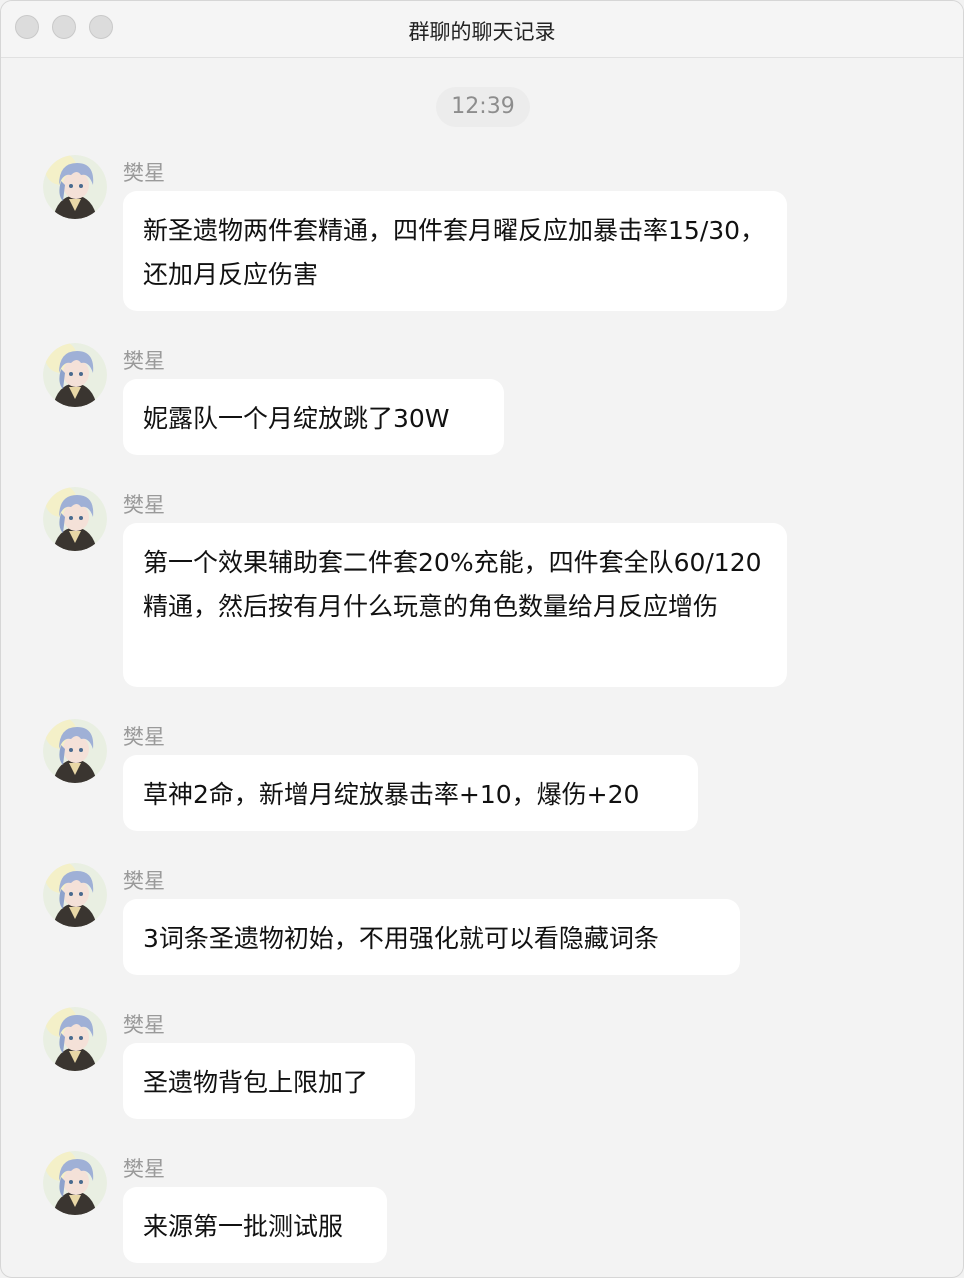  Describe the element at coordinates (483, 107) in the screenshot. I see `timestamp-pill: 12:39` at that location.